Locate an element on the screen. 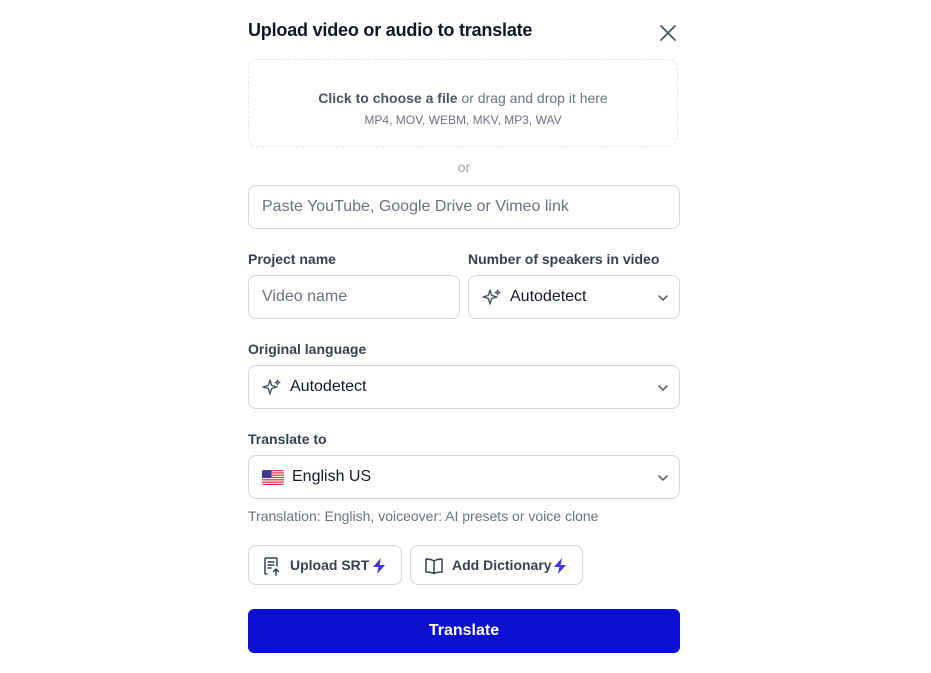 This screenshot has height=673, width=931. original-language-value: Autodetect is located at coordinates (328, 386).